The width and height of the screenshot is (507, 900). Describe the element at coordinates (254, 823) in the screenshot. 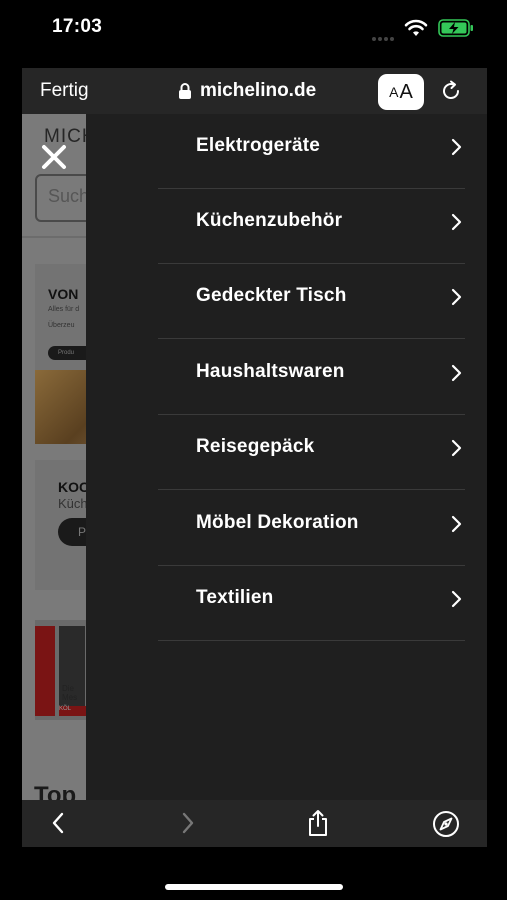

I see `browser-bottom-toolbar` at that location.